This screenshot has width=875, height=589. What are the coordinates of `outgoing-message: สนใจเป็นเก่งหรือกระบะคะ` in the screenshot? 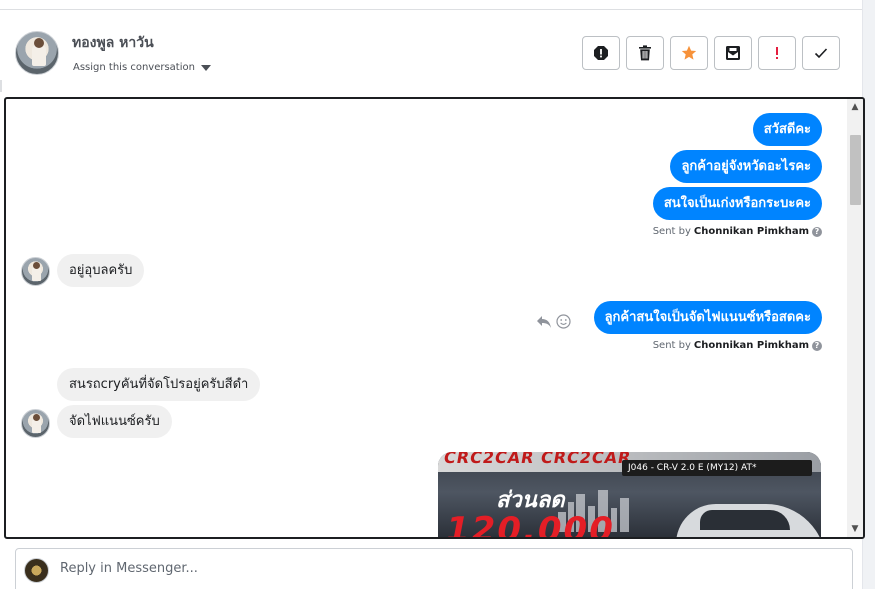 It's located at (737, 203).